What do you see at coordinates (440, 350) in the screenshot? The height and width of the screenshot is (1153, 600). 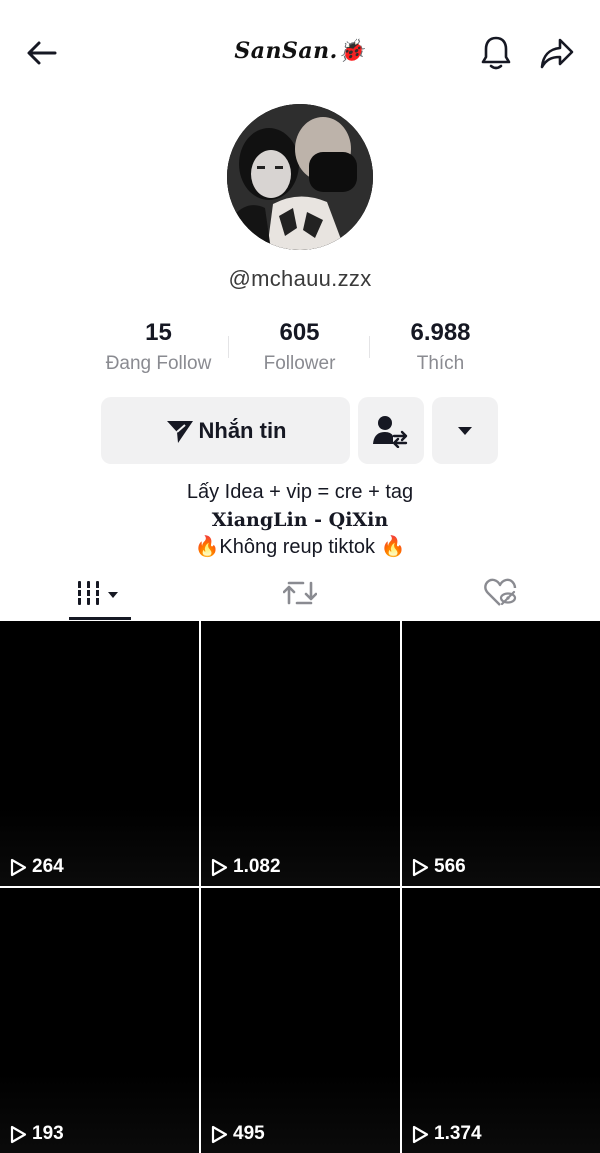 I see `stat-likes: 6.988 Thích` at bounding box center [440, 350].